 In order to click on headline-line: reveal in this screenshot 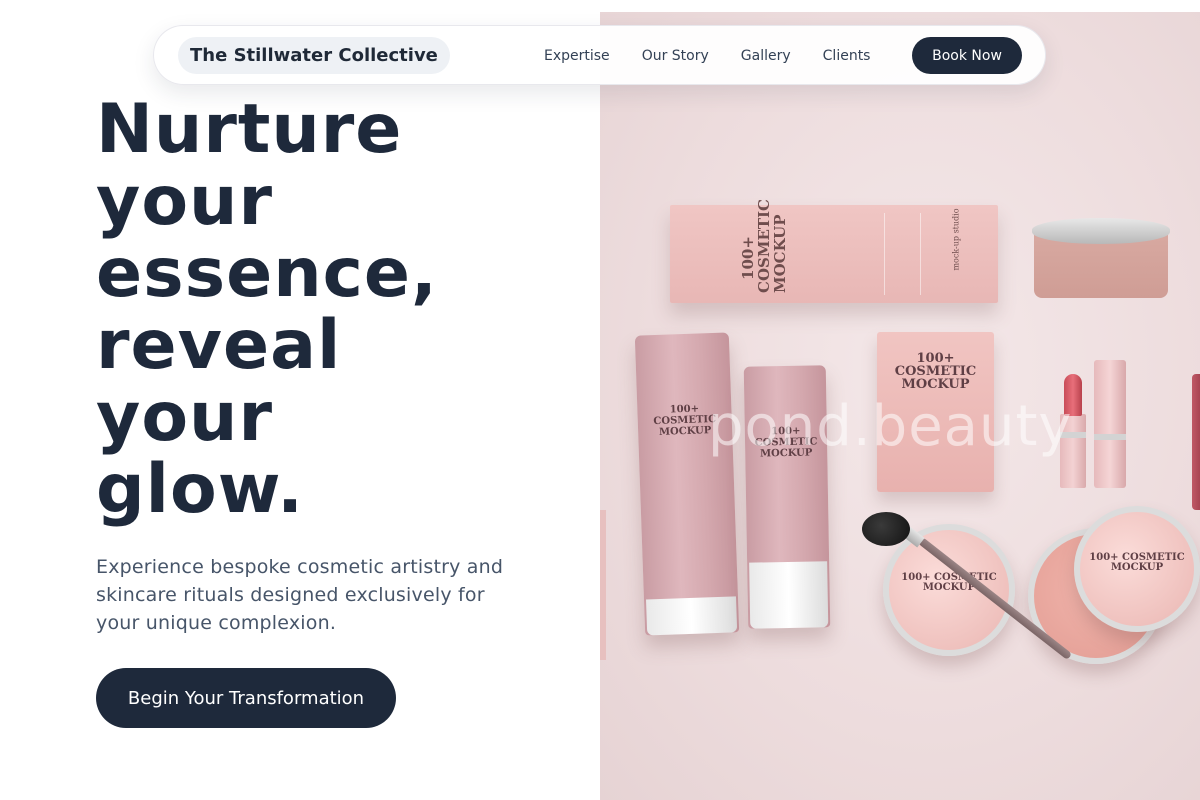, I will do `click(219, 345)`.